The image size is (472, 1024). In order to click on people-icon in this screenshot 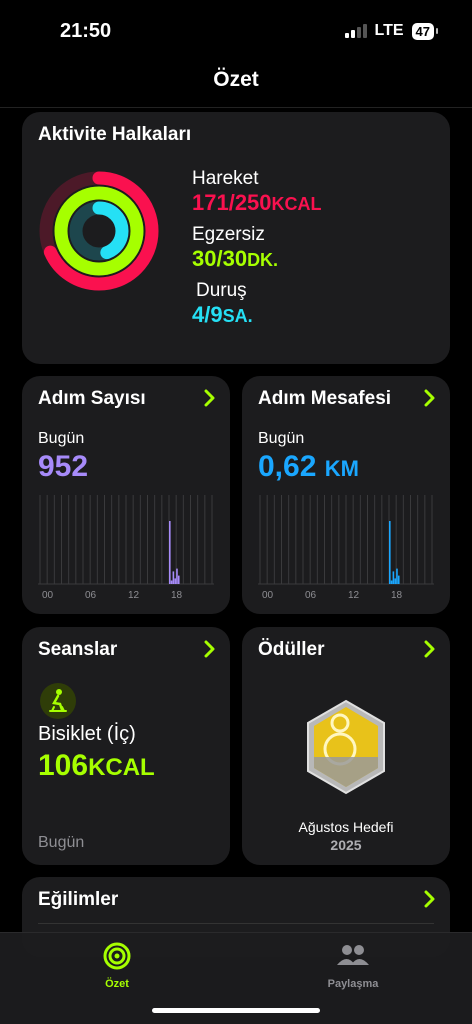, I will do `click(353, 955)`.